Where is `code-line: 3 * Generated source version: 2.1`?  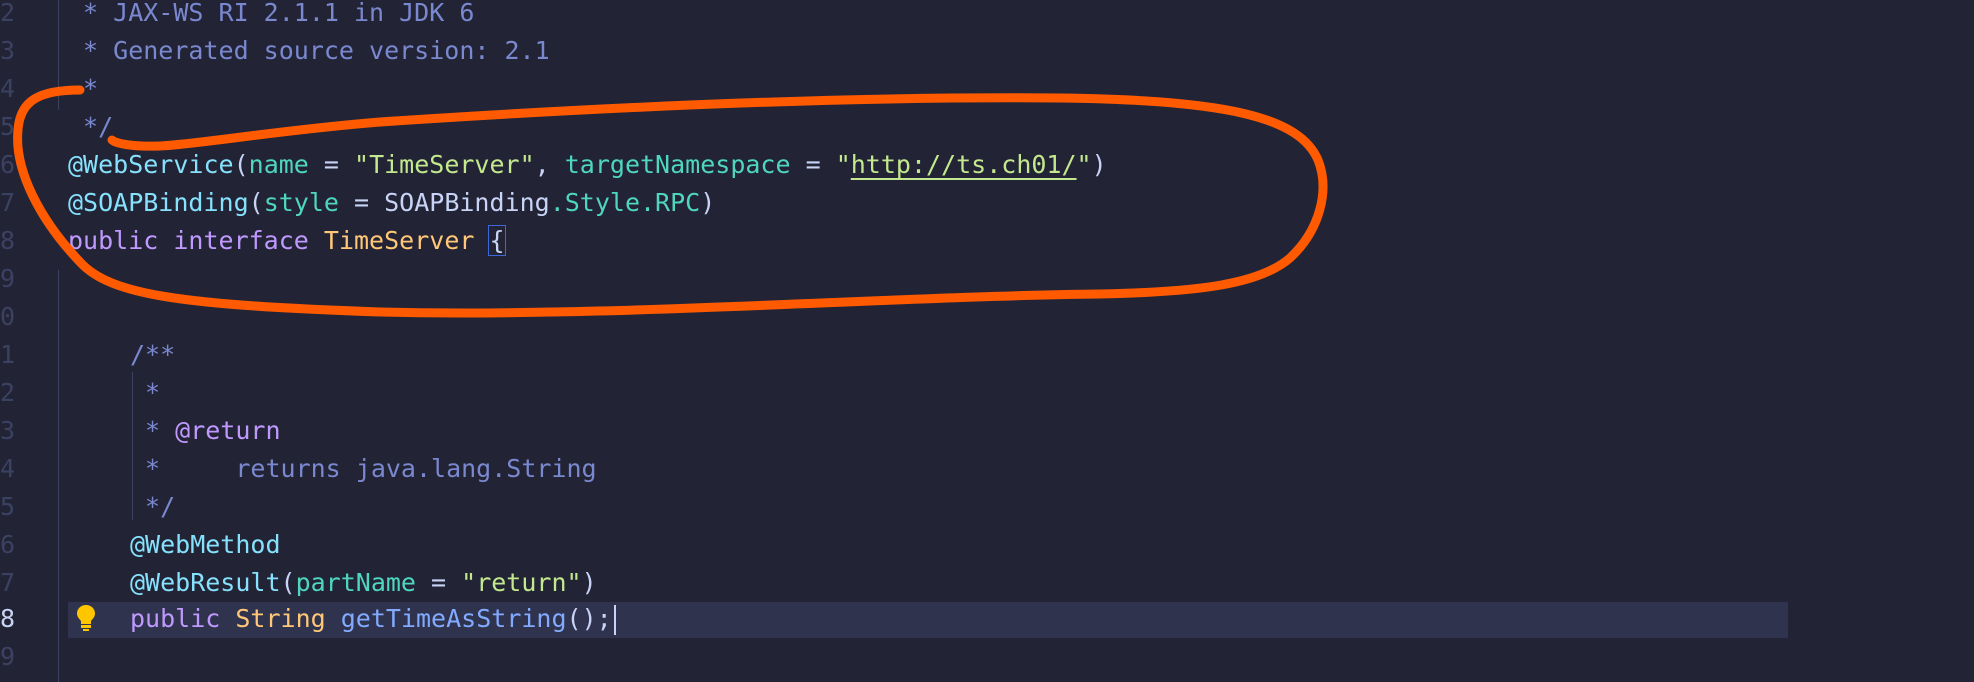 code-line: 3 * Generated source version: 2.1 is located at coordinates (987, 51).